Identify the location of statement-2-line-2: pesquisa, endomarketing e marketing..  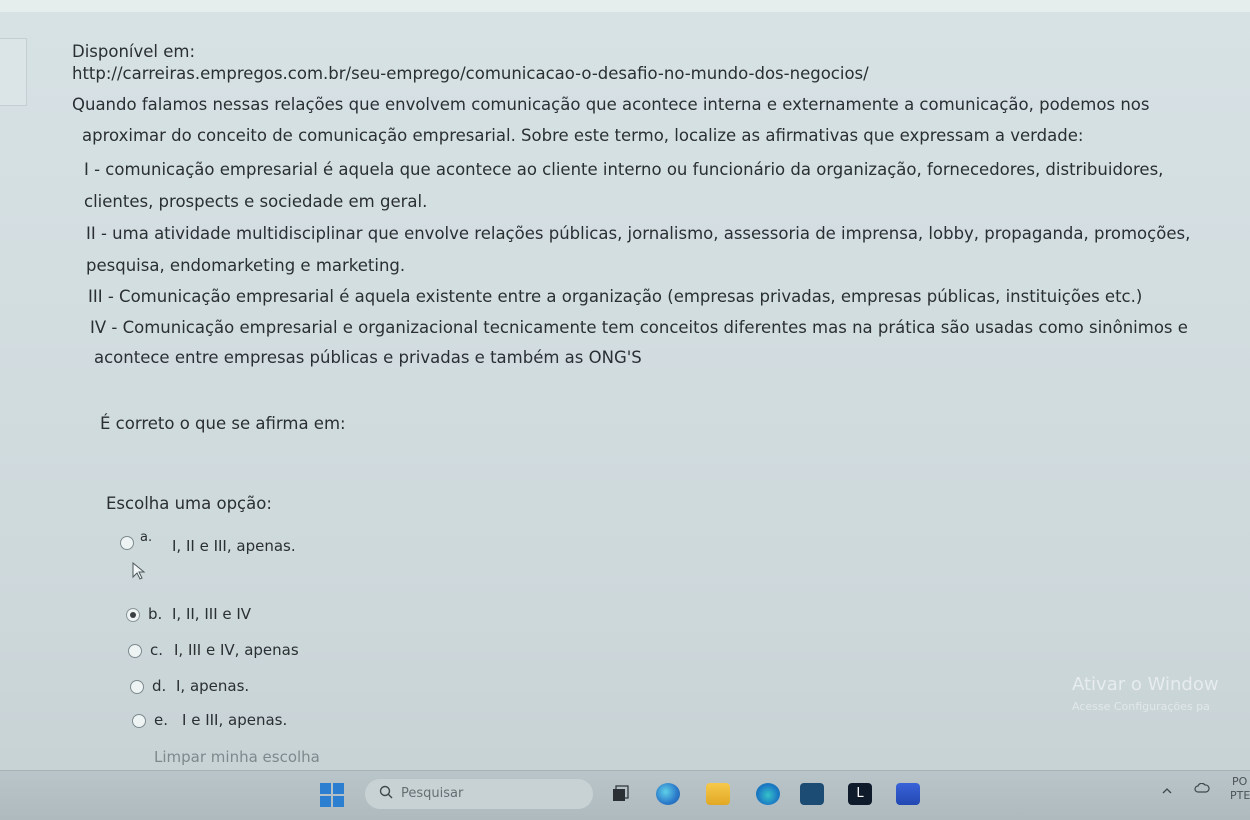
(246, 265).